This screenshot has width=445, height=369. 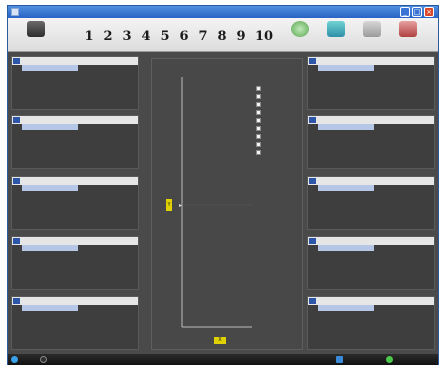 I want to click on station-tab-6: 6, so click(x=184, y=37).